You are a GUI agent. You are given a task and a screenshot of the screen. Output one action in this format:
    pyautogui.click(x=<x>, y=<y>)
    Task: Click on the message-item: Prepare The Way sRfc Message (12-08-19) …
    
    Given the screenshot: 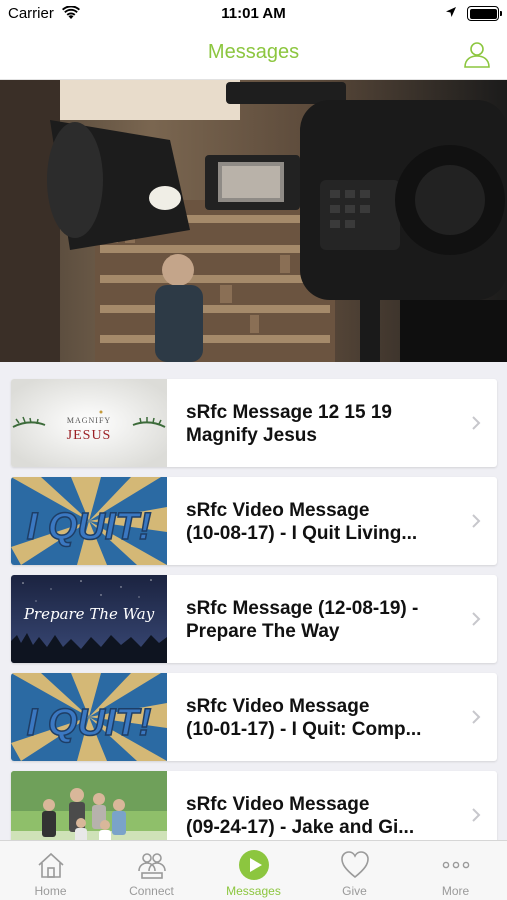 What is the action you would take?
    pyautogui.click(x=254, y=619)
    